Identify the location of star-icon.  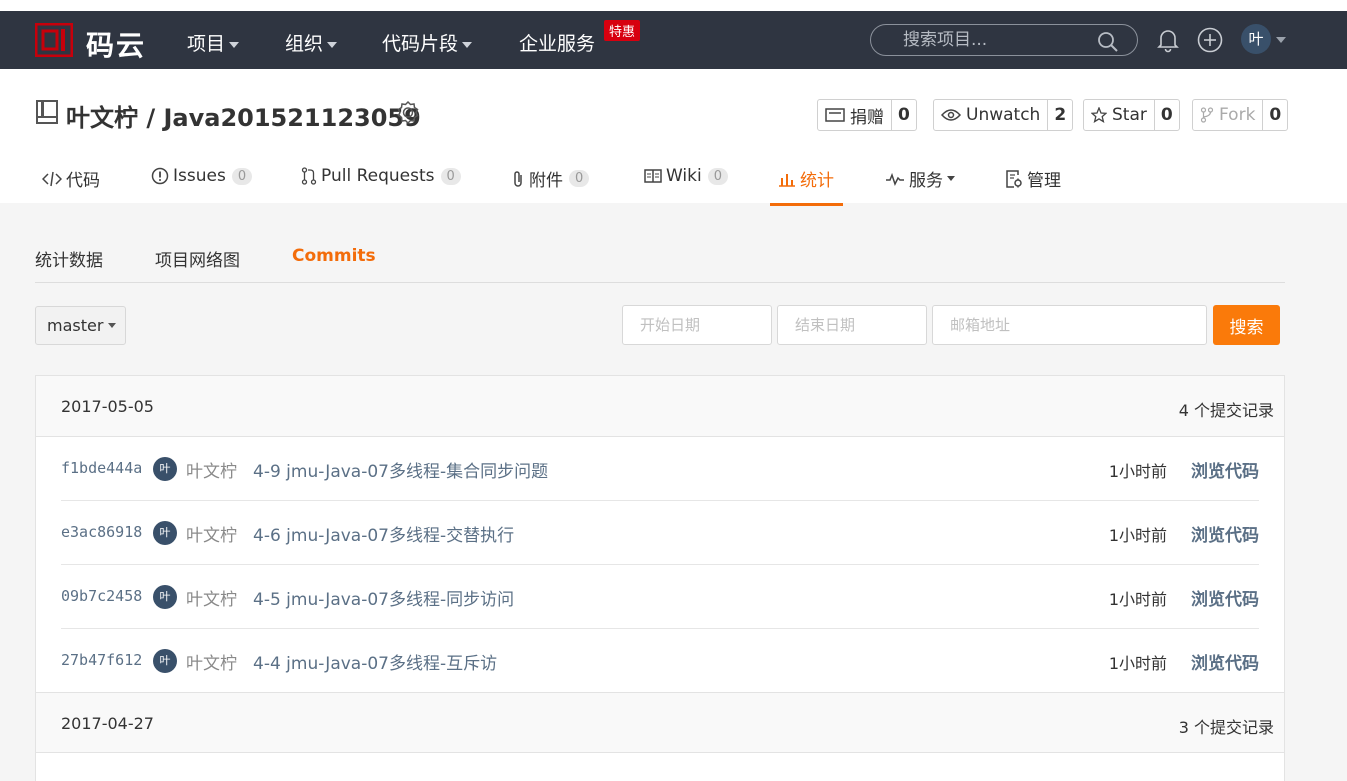
(1099, 115).